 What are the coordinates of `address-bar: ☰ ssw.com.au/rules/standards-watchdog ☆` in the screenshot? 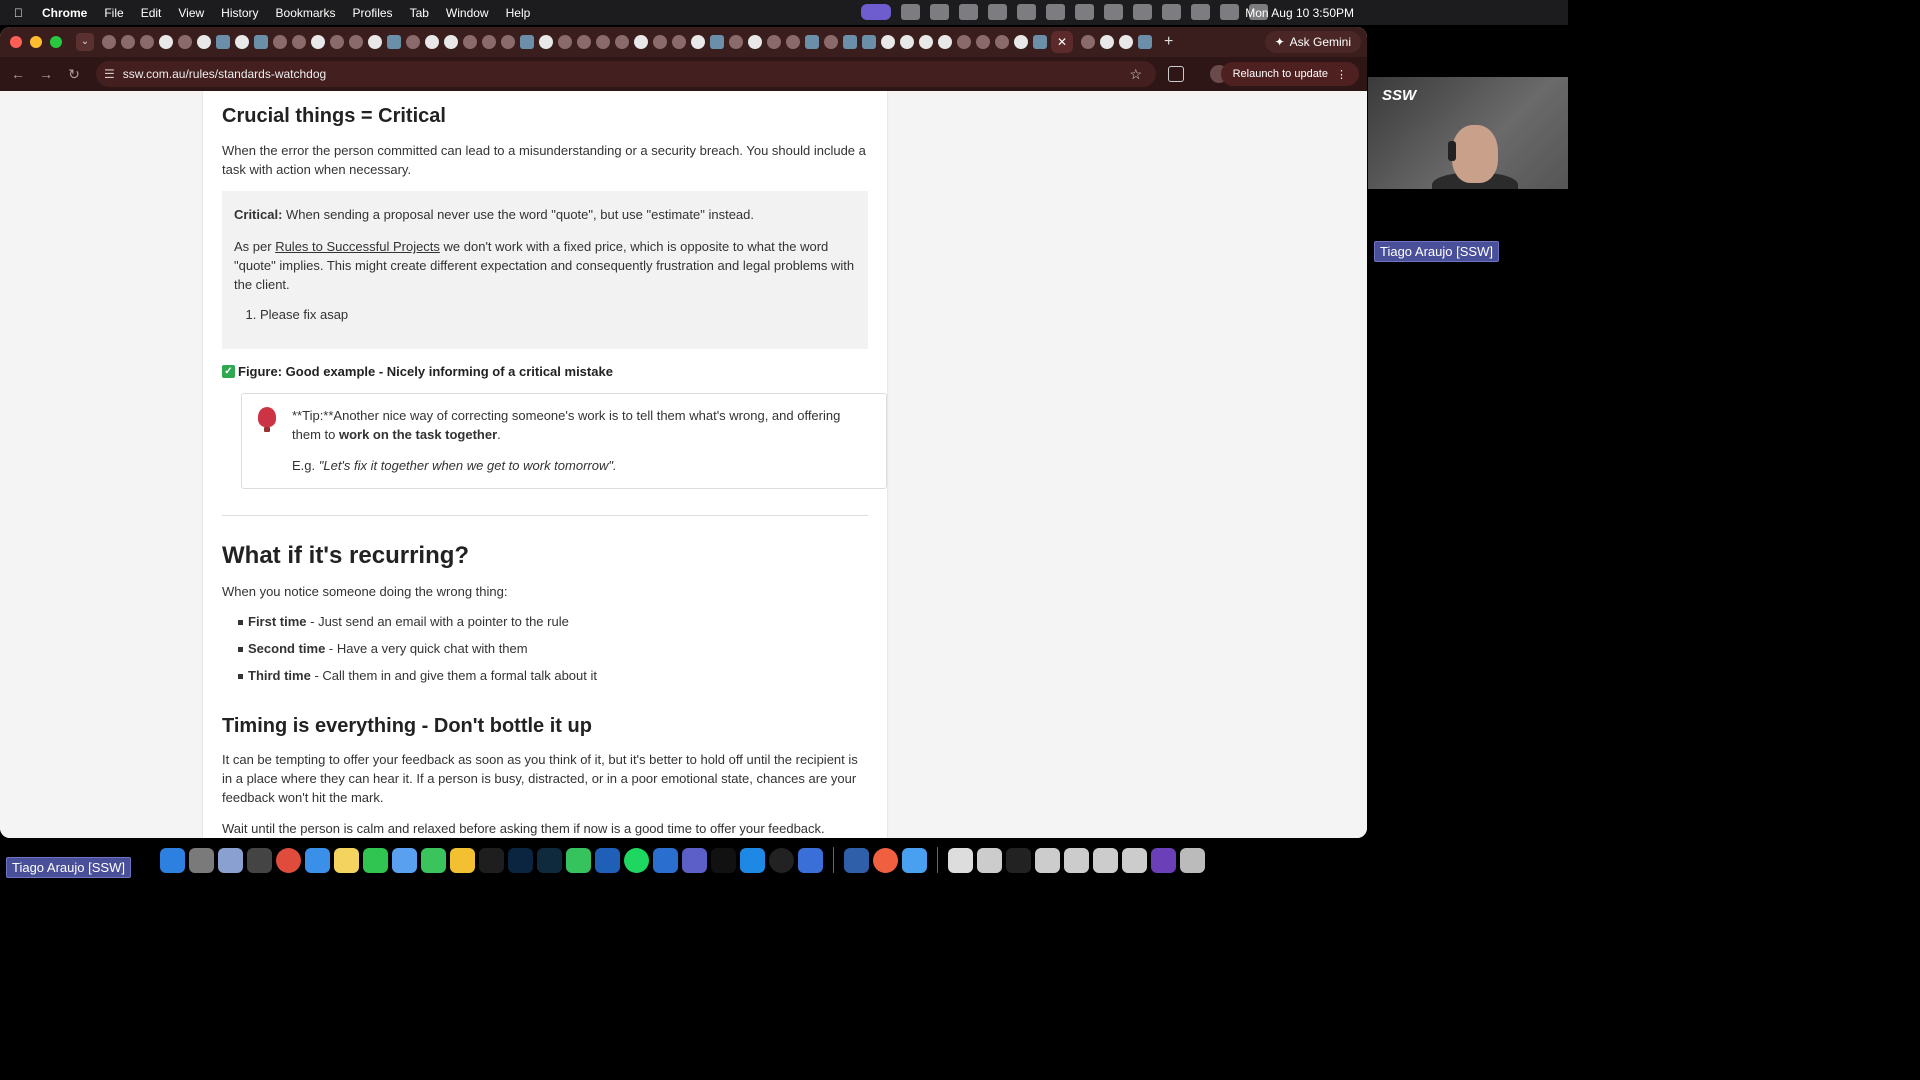 It's located at (626, 74).